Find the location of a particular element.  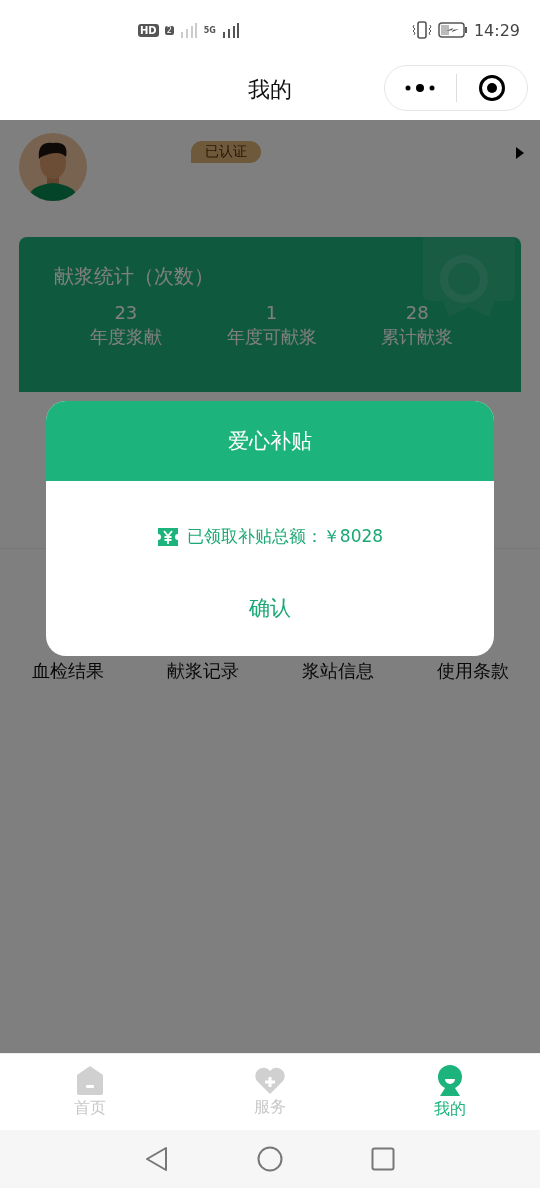

shortcut-item: 使用条款 is located at coordinates (472, 671).